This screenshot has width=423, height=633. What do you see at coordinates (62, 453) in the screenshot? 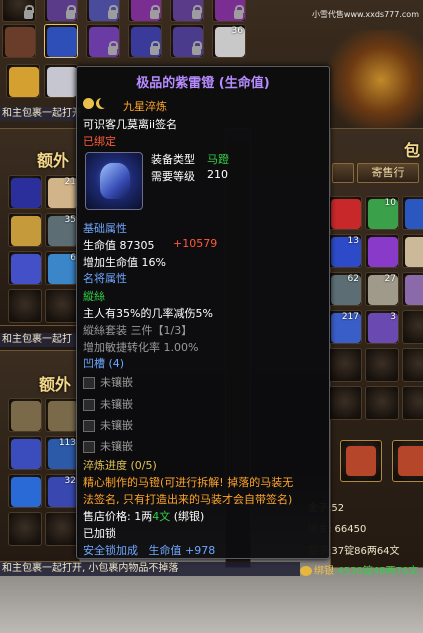
I see `inventory-slot: 113` at bounding box center [62, 453].